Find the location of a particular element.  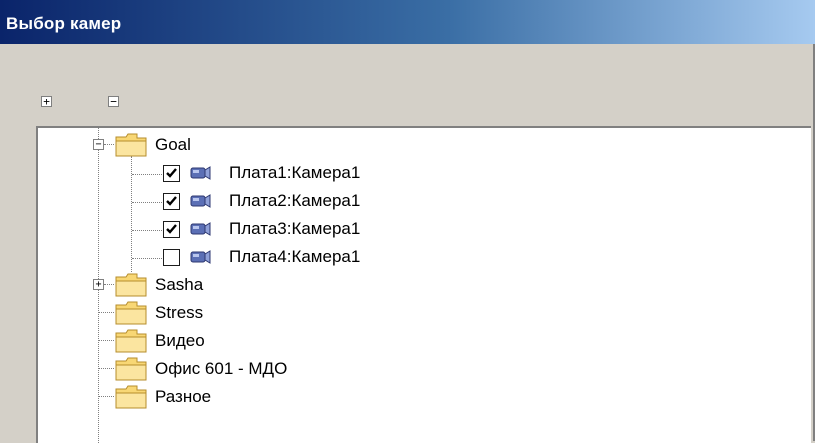

camera-label: Плата1:Камера1 is located at coordinates (295, 172).